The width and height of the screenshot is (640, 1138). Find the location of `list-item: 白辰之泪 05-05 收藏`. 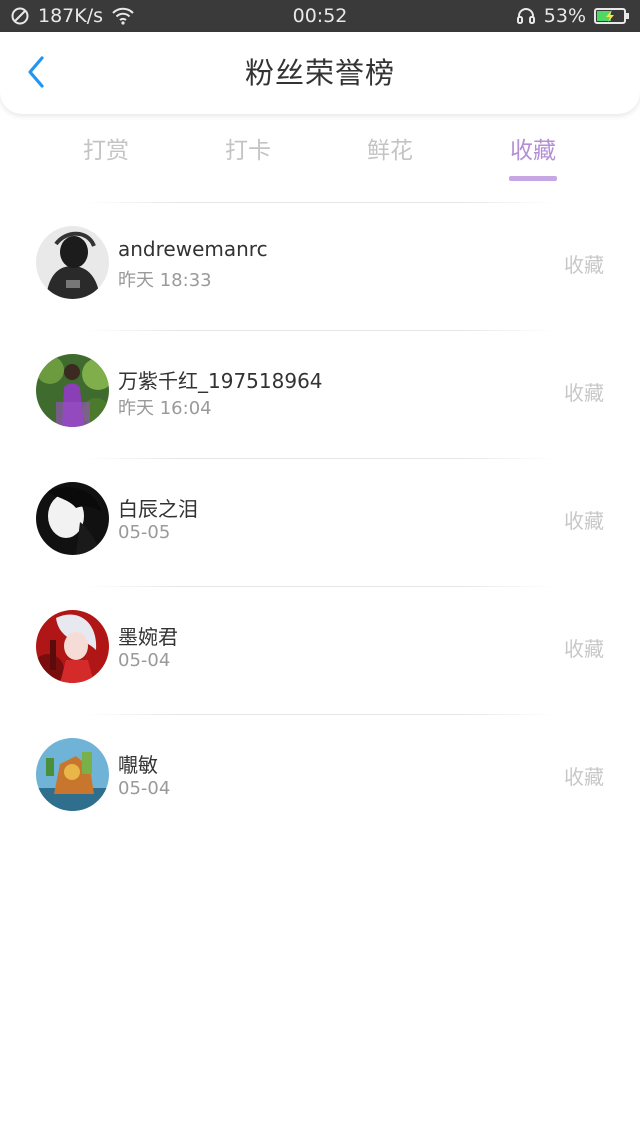

list-item: 白辰之泪 05-05 收藏 is located at coordinates (320, 522).